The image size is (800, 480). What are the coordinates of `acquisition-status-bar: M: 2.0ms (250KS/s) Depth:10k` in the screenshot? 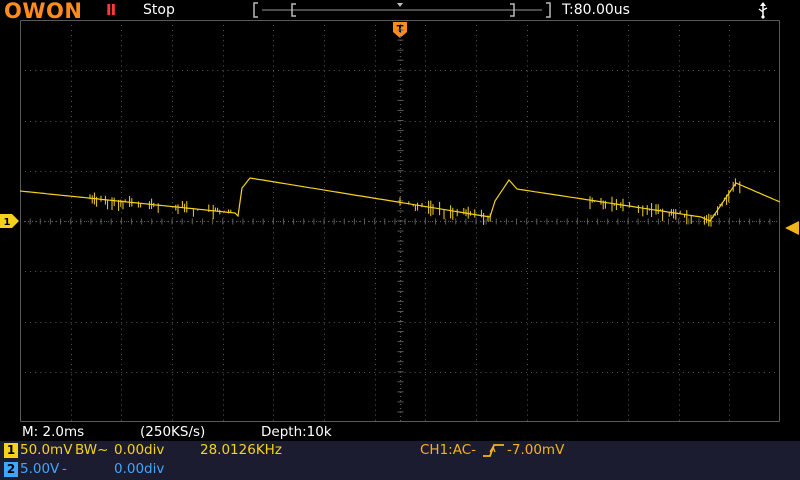 It's located at (400, 432).